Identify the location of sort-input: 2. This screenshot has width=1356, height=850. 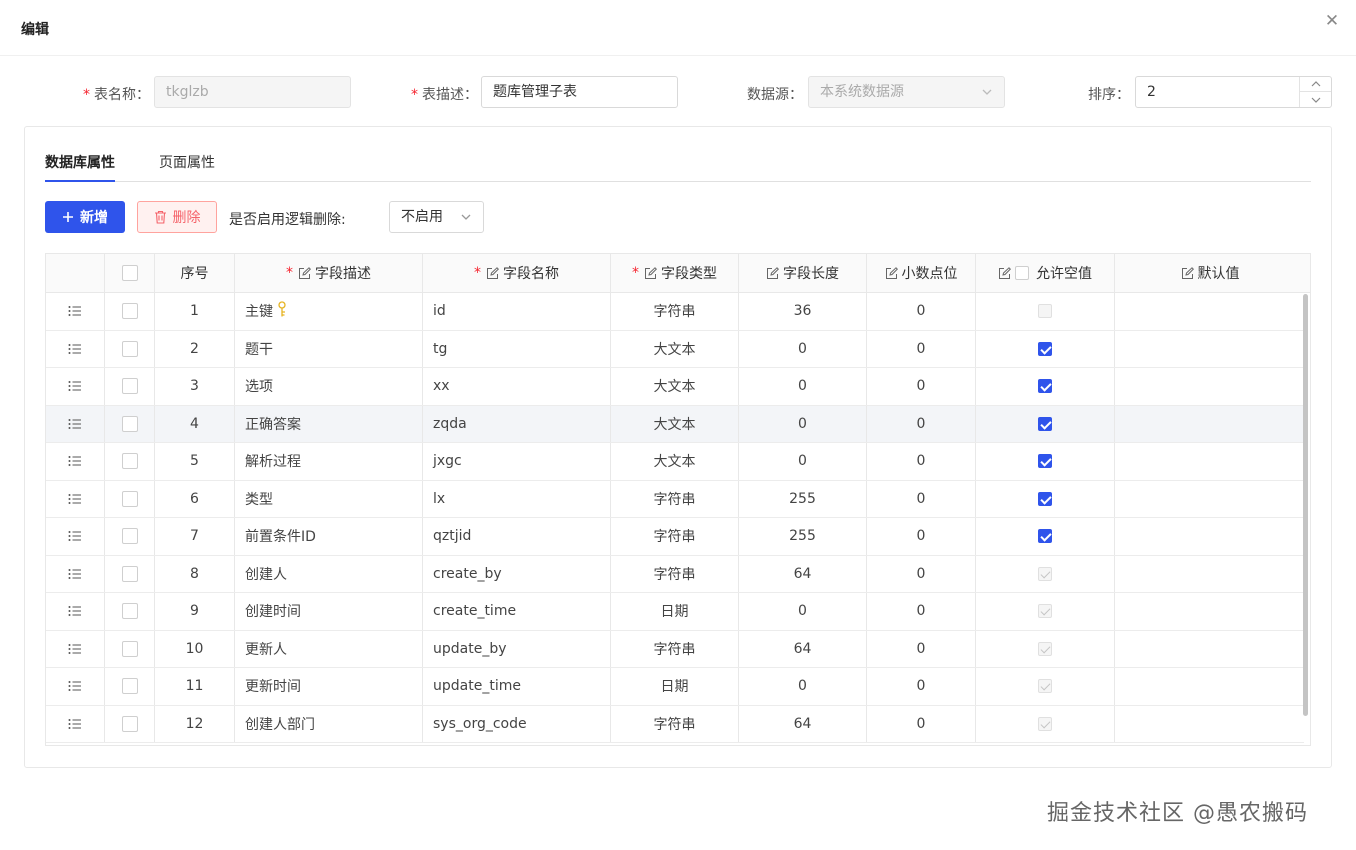
(1233, 92).